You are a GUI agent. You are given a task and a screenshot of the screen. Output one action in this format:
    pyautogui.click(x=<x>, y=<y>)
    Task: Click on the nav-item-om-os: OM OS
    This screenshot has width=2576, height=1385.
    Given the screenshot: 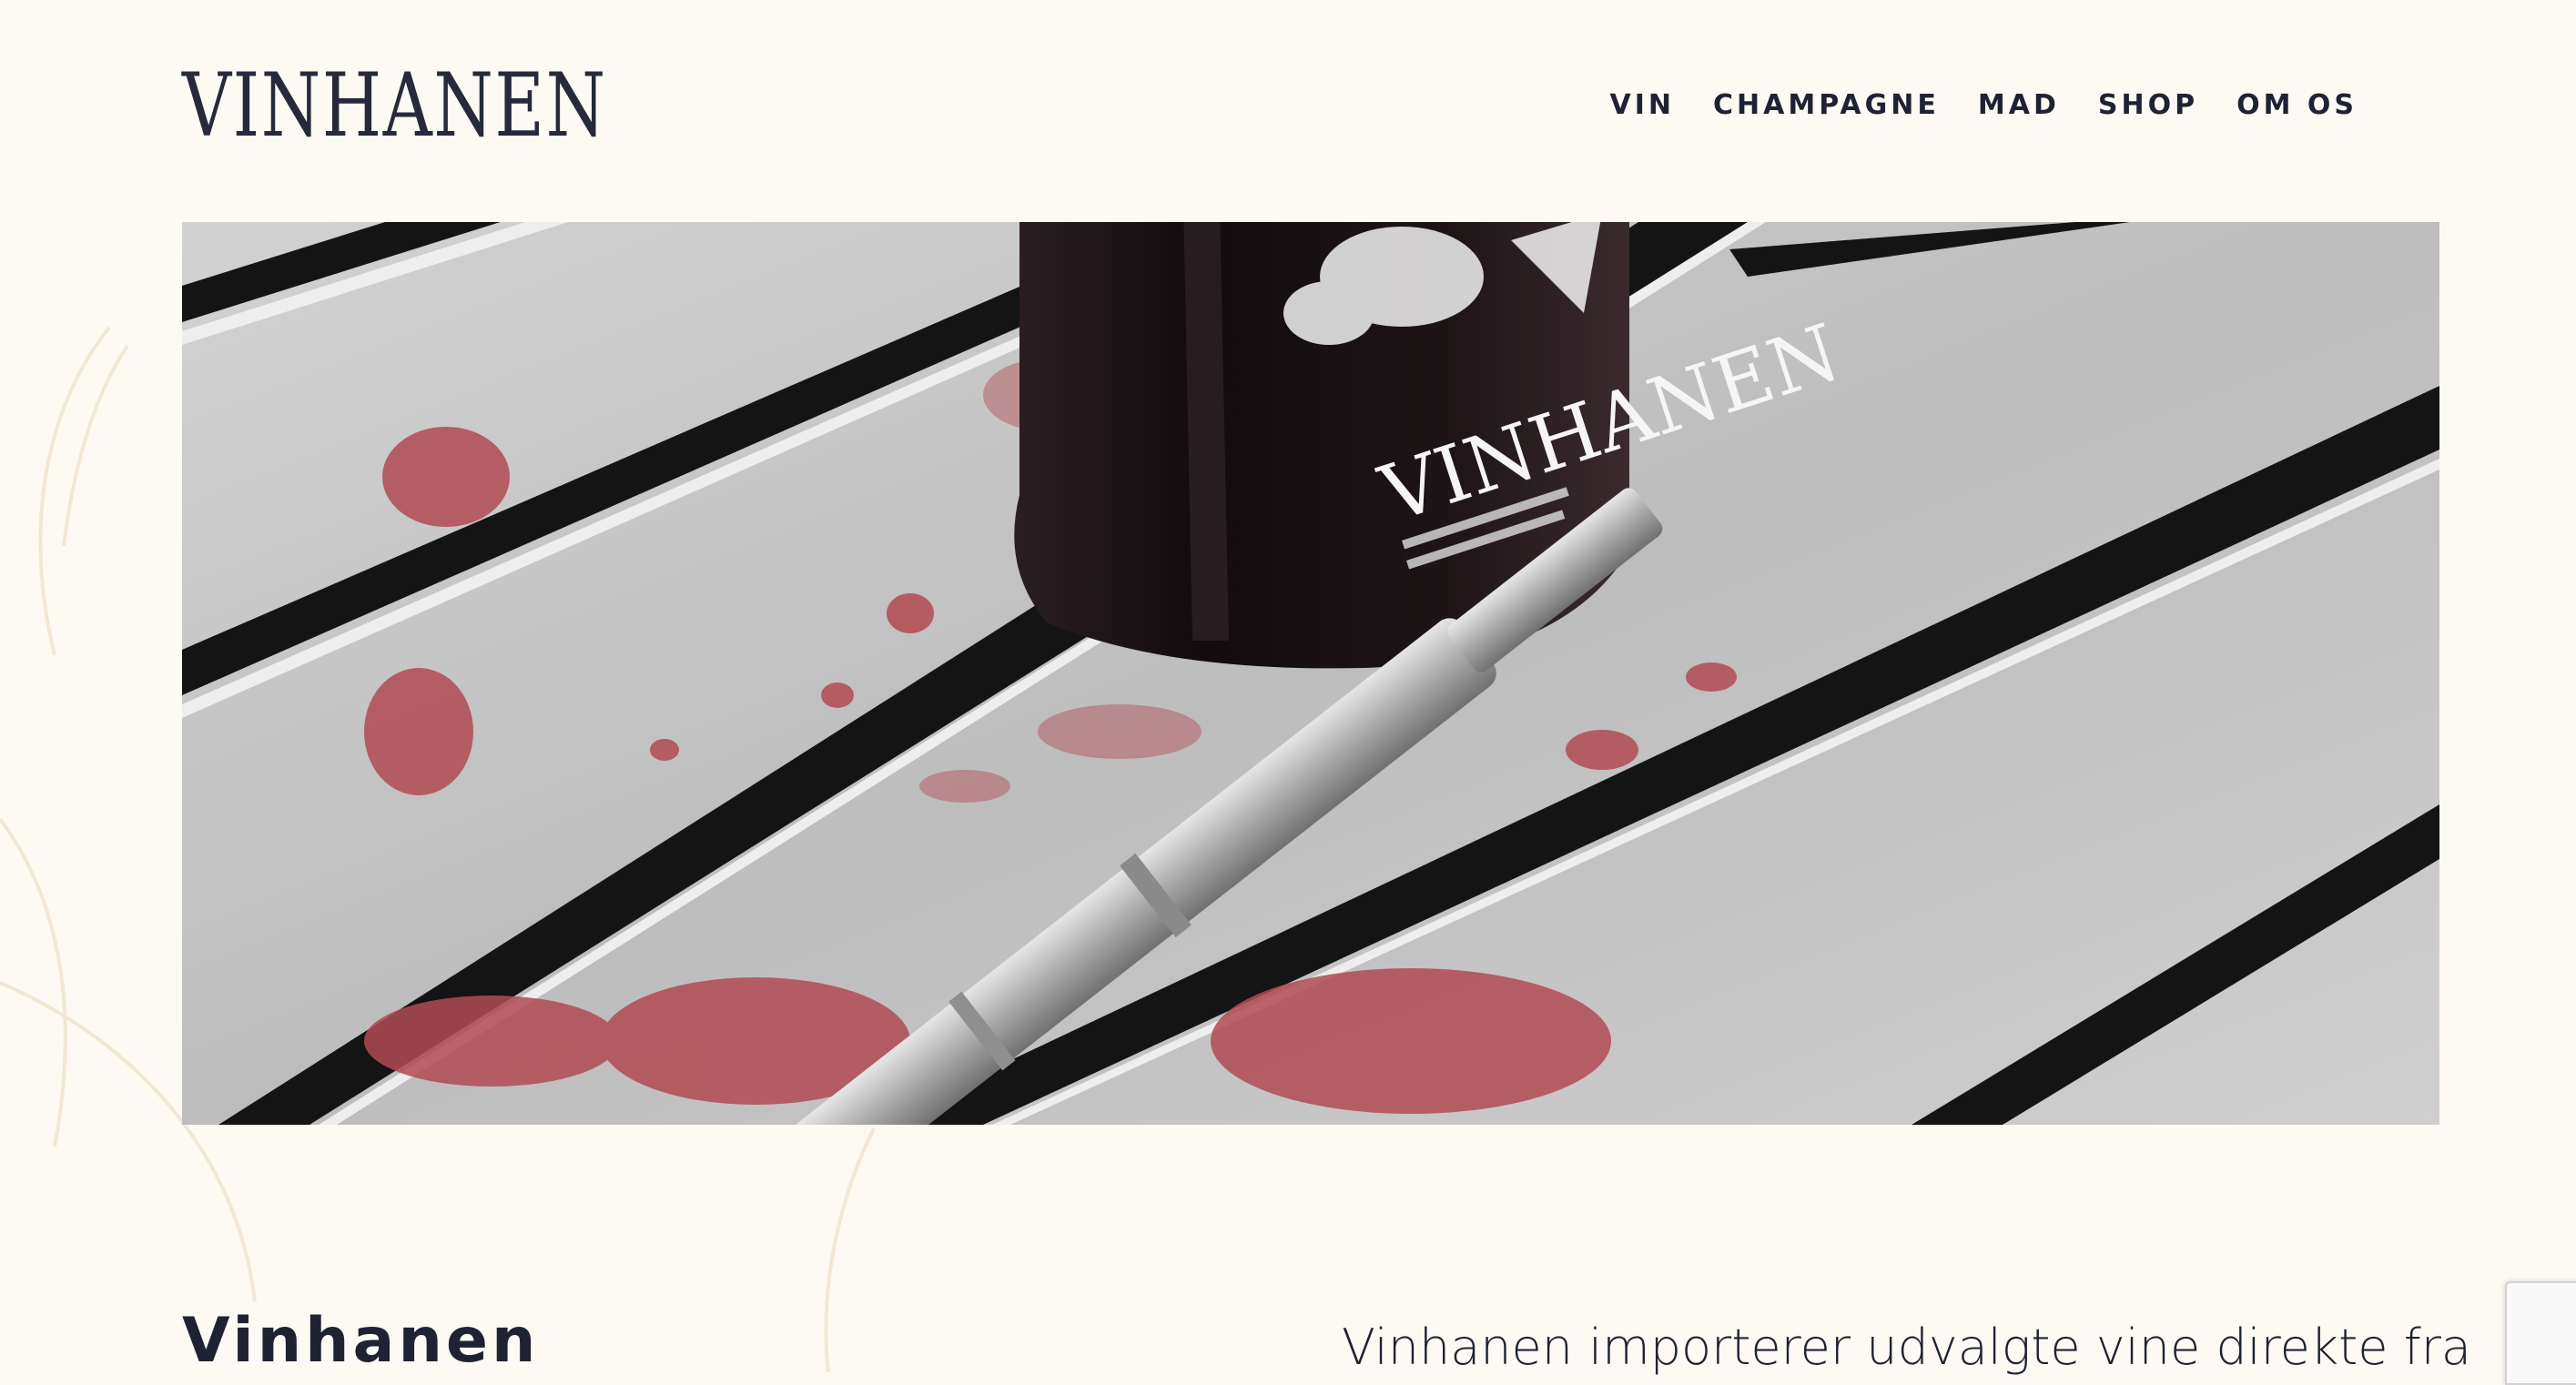 What is the action you would take?
    pyautogui.click(x=2297, y=105)
    